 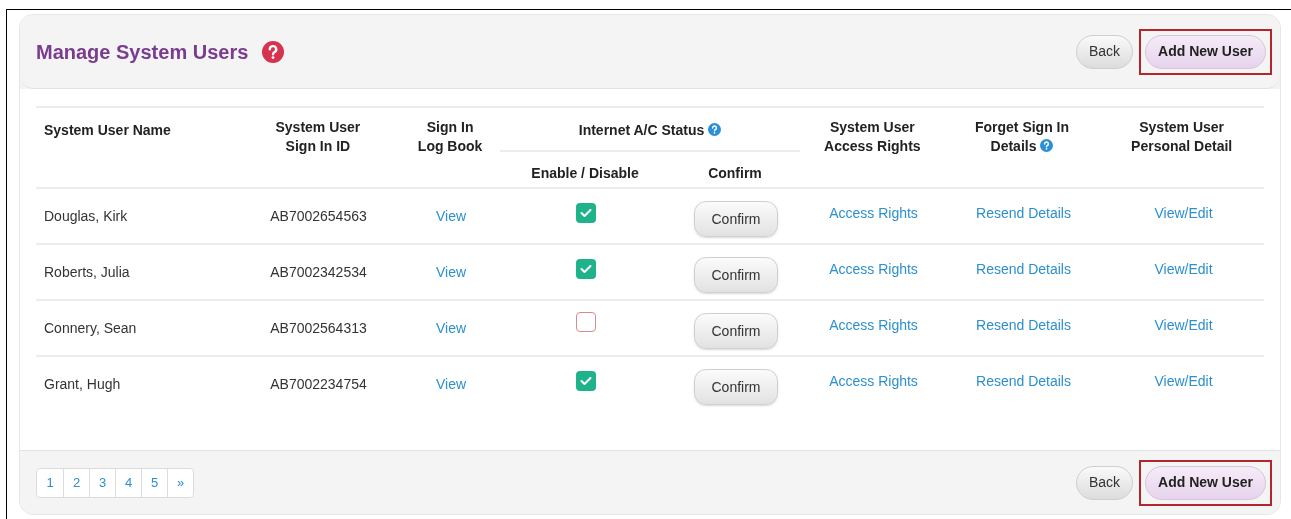 What do you see at coordinates (76, 482) in the screenshot?
I see `page-link: 2` at bounding box center [76, 482].